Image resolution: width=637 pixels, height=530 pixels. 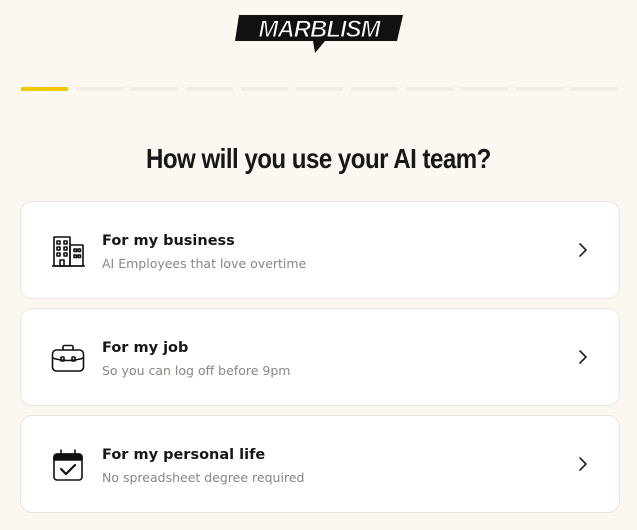 I want to click on option-description: AI Employees that love overtime, so click(x=204, y=263).